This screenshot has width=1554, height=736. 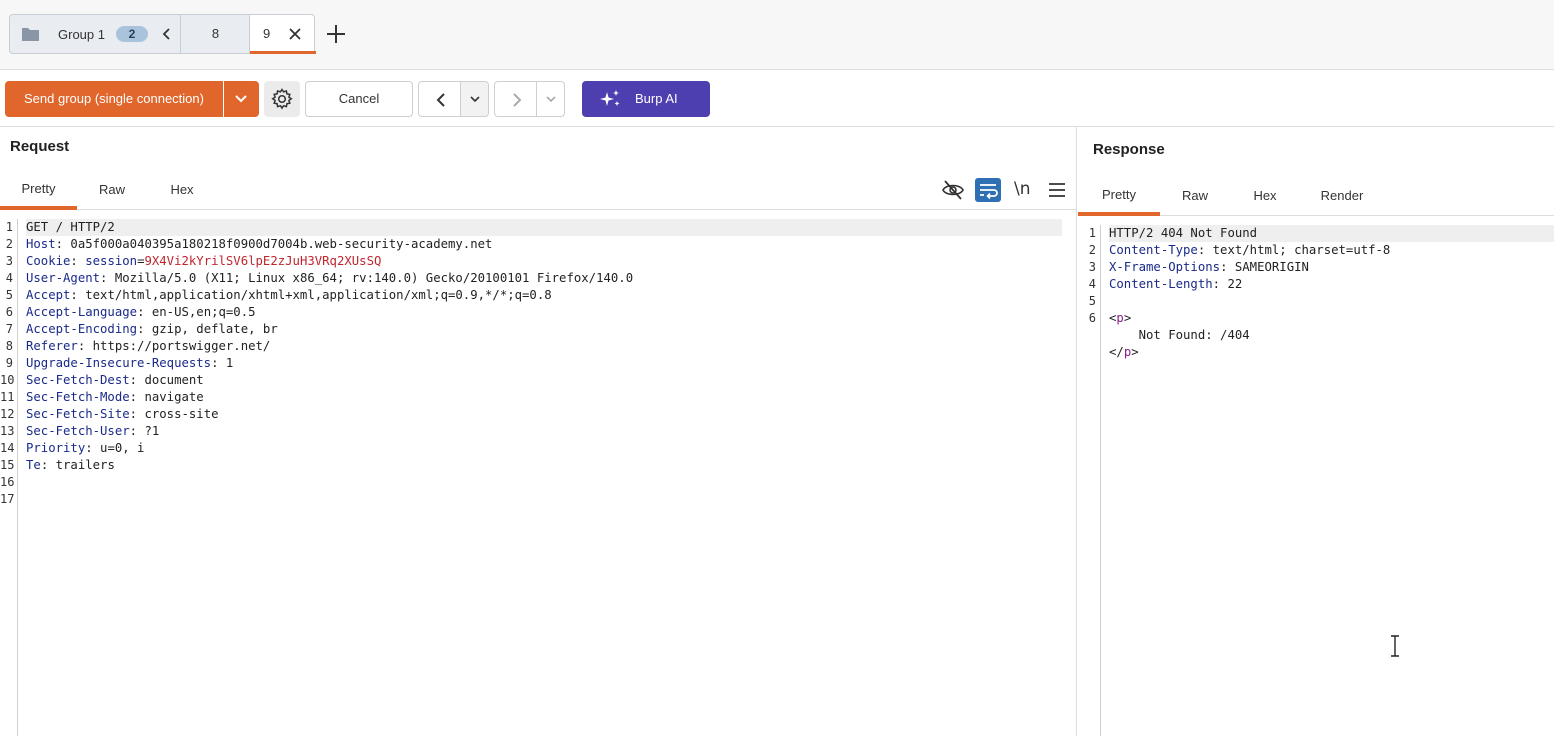 What do you see at coordinates (178, 346) in the screenshot?
I see `header-value: https://portswigger.net/` at bounding box center [178, 346].